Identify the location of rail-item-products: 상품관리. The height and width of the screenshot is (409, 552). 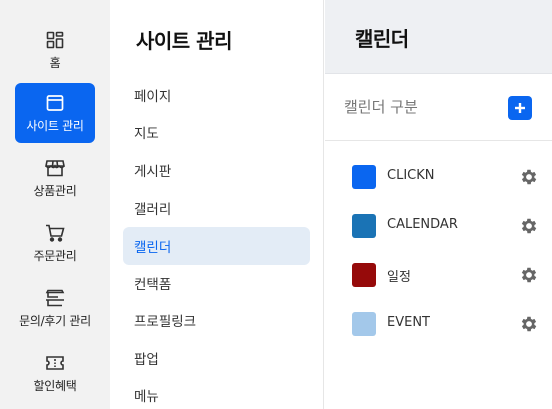
(55, 178).